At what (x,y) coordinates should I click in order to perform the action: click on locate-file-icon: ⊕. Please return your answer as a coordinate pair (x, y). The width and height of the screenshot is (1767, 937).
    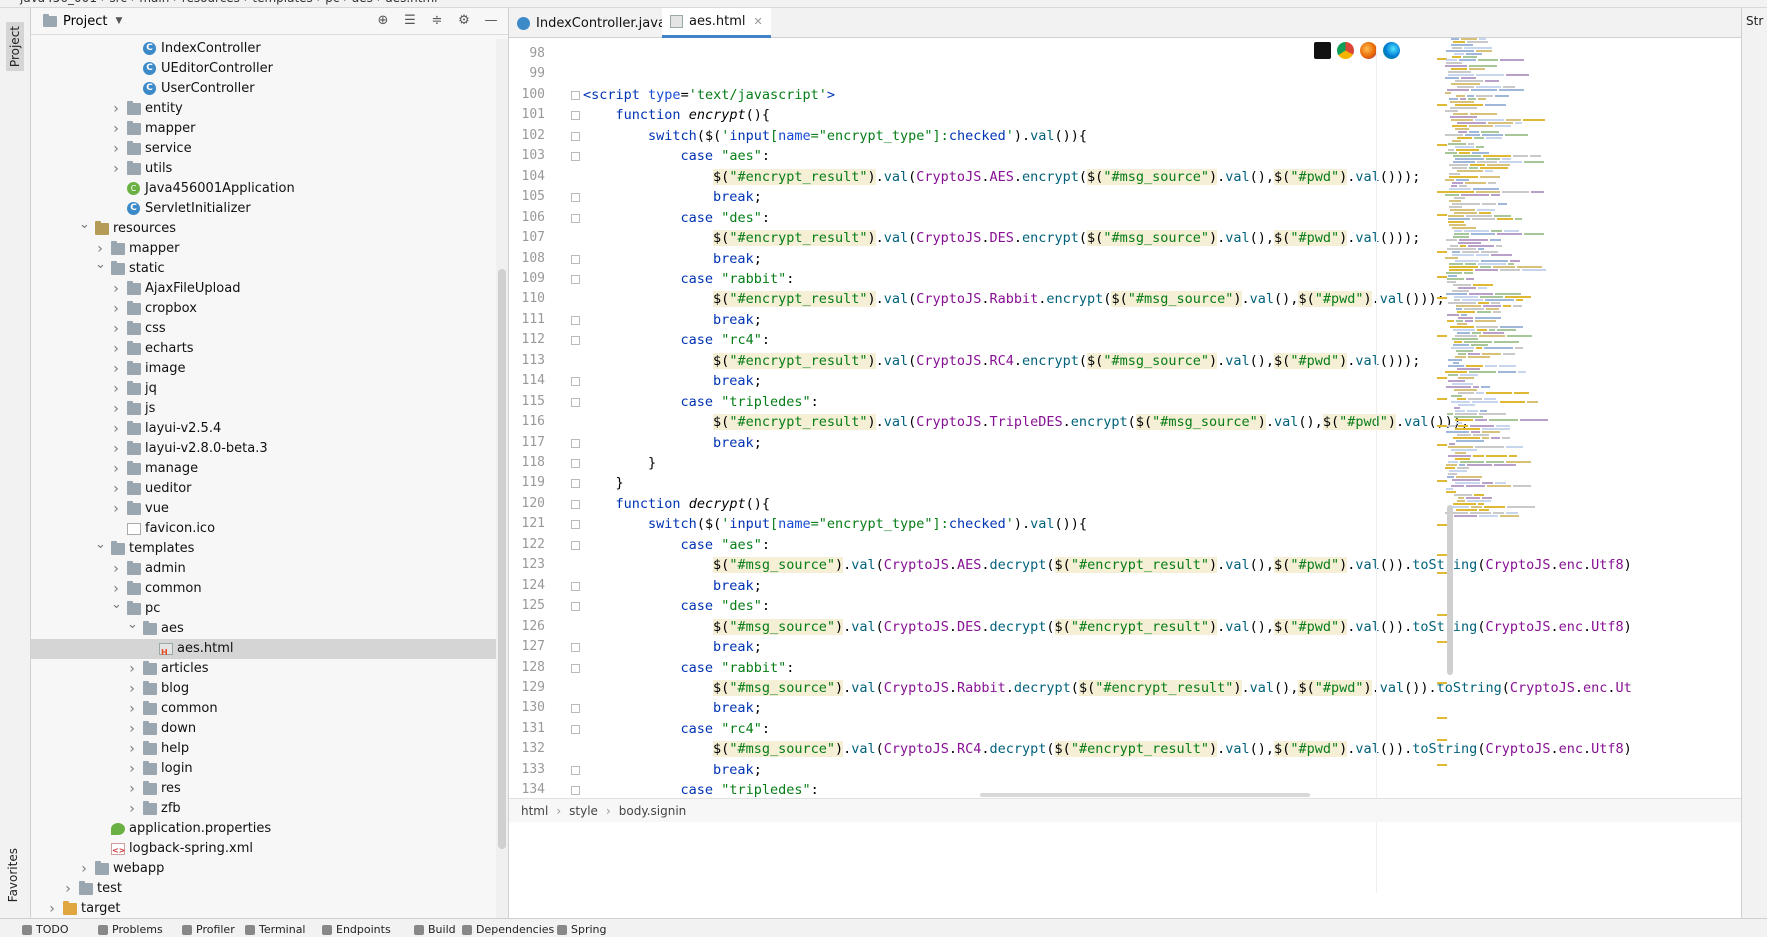
    Looking at the image, I should click on (383, 21).